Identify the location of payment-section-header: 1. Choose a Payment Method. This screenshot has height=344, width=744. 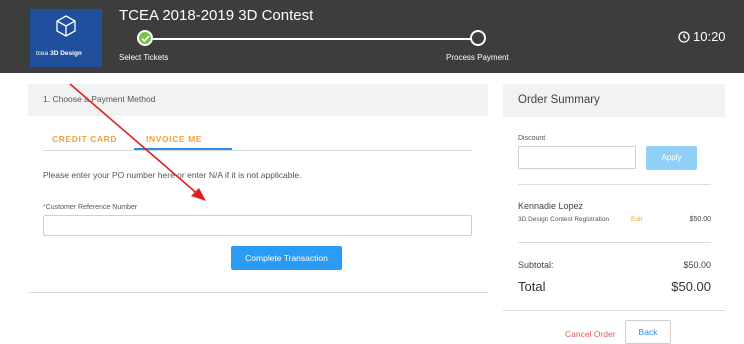
(258, 100).